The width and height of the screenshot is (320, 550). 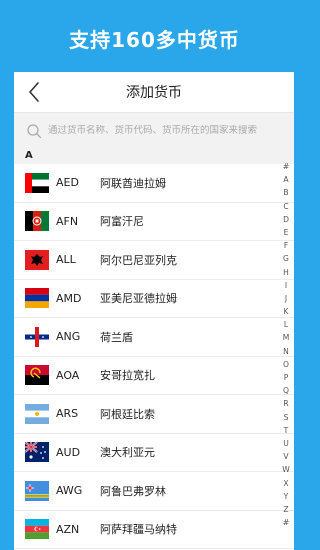 I want to click on index-letter: B, so click(x=285, y=192).